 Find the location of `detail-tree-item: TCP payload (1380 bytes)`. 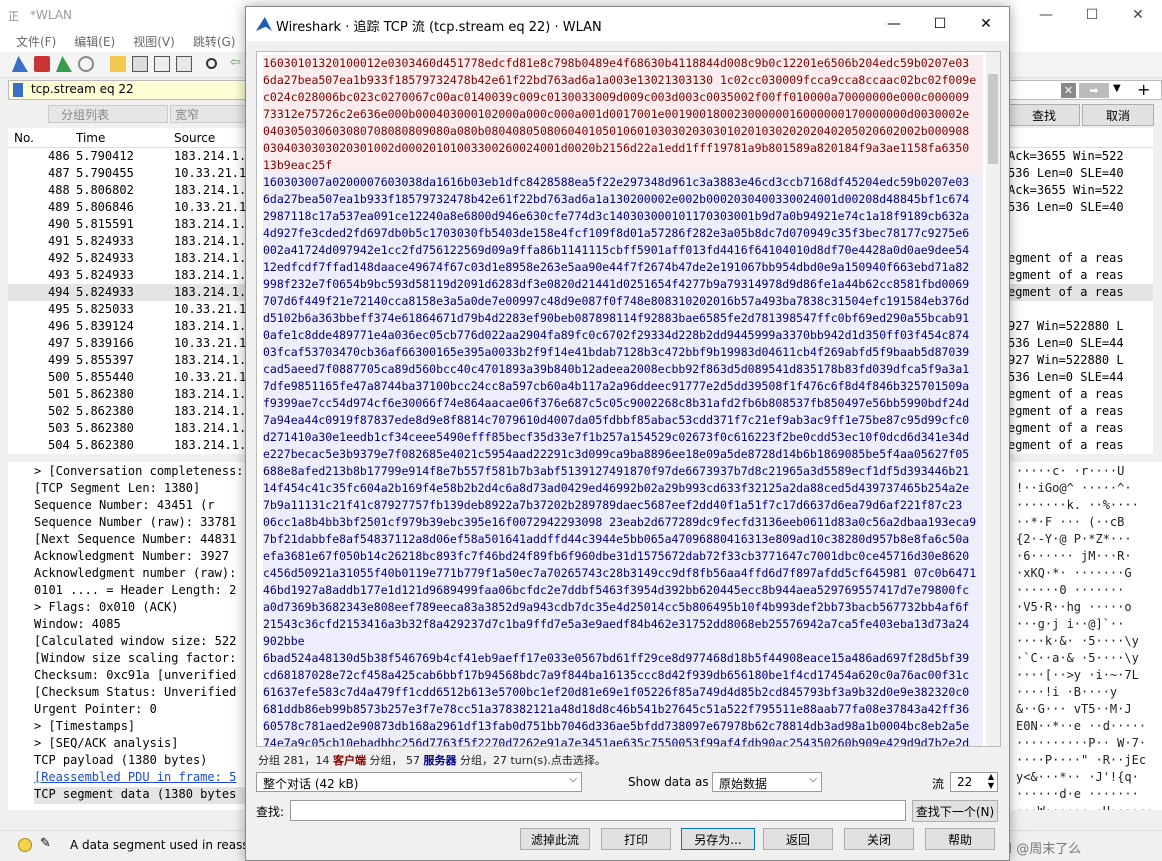

detail-tree-item: TCP payload (1380 bytes) is located at coordinates (120, 761).